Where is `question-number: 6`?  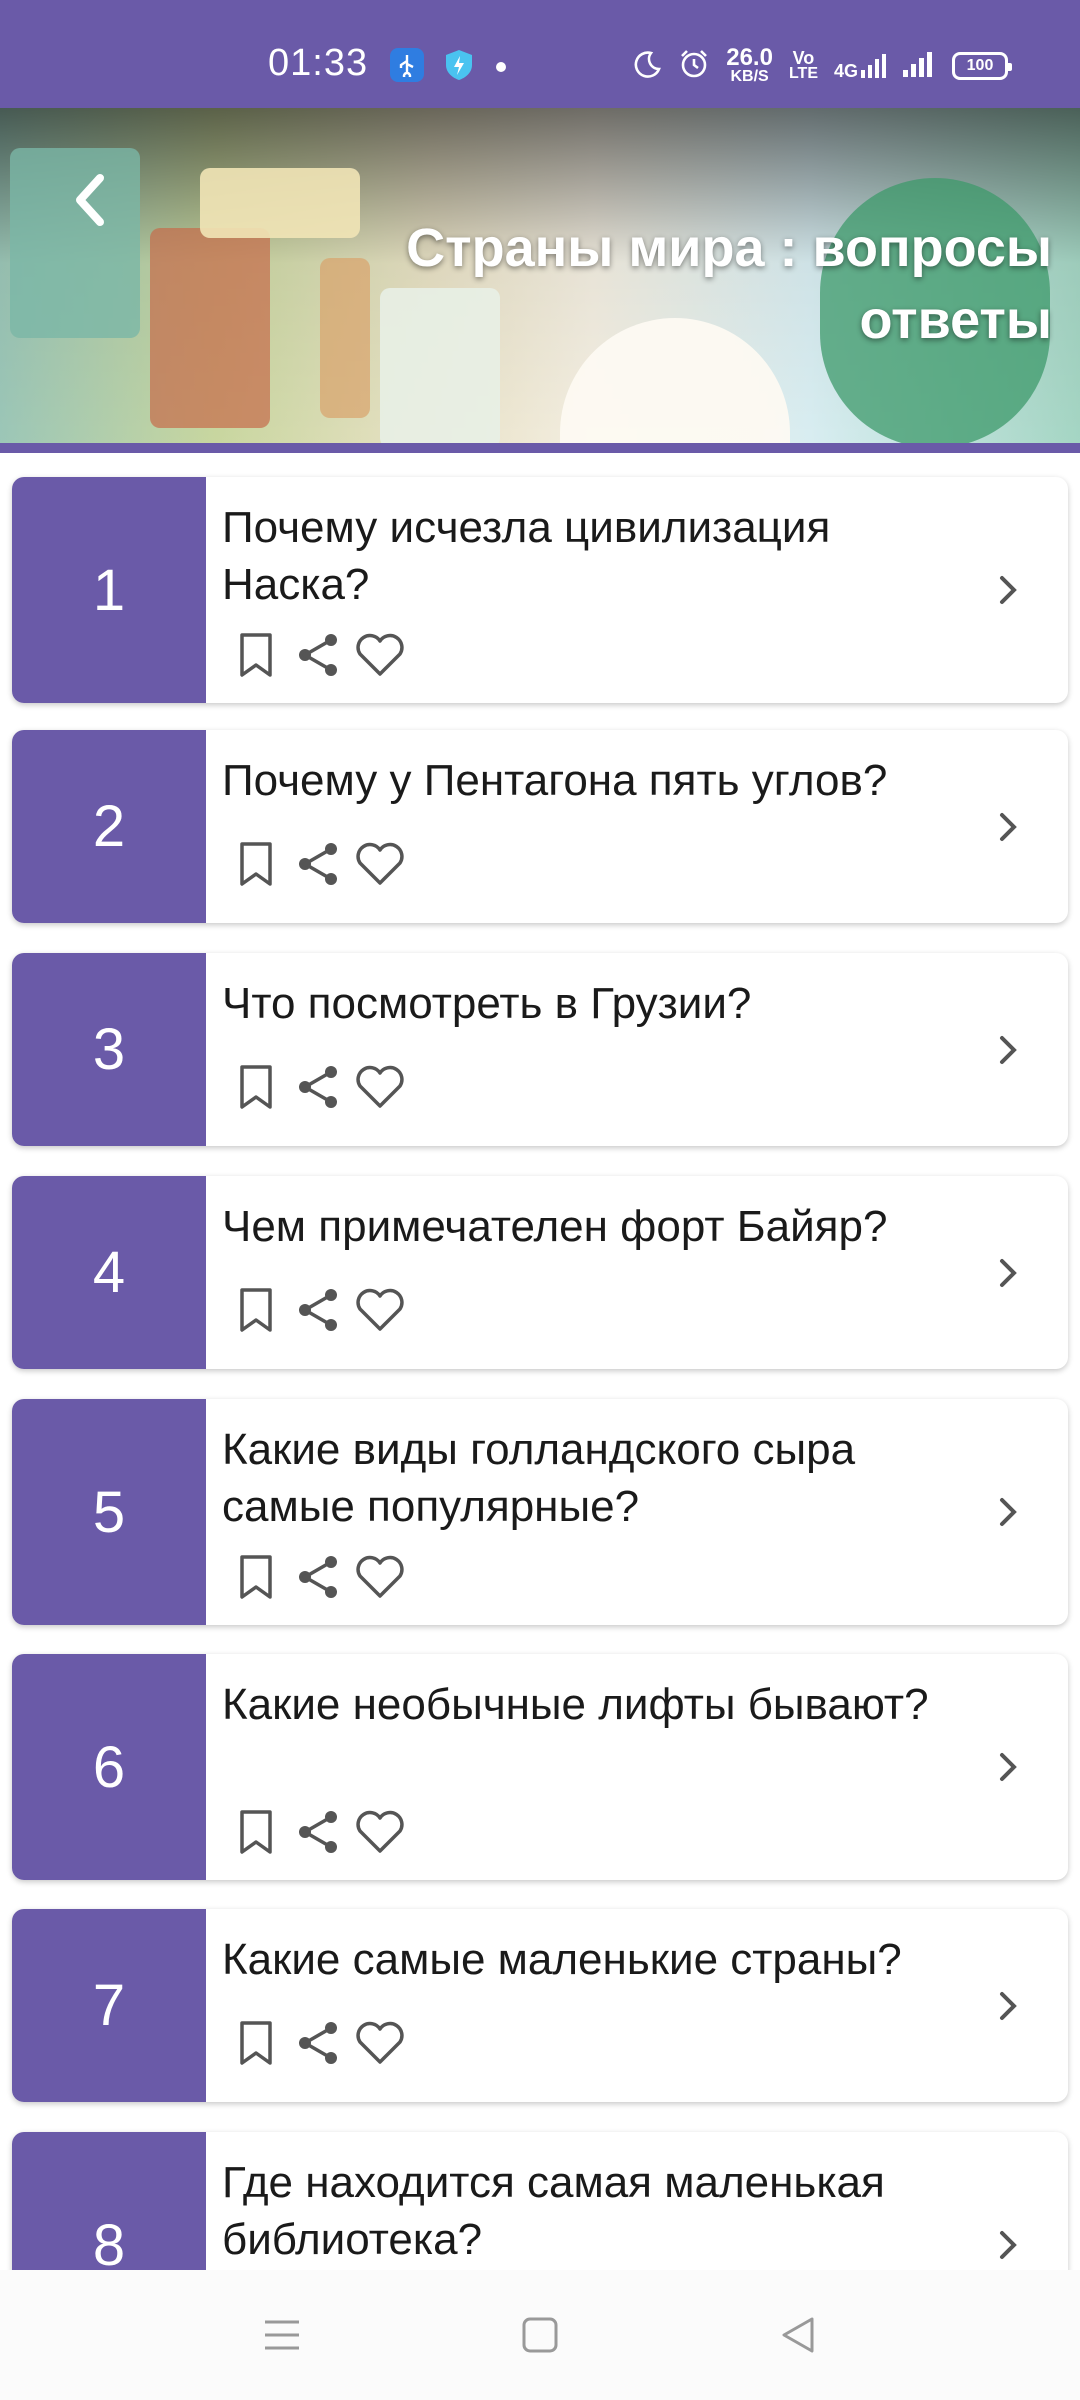 question-number: 6 is located at coordinates (109, 1767).